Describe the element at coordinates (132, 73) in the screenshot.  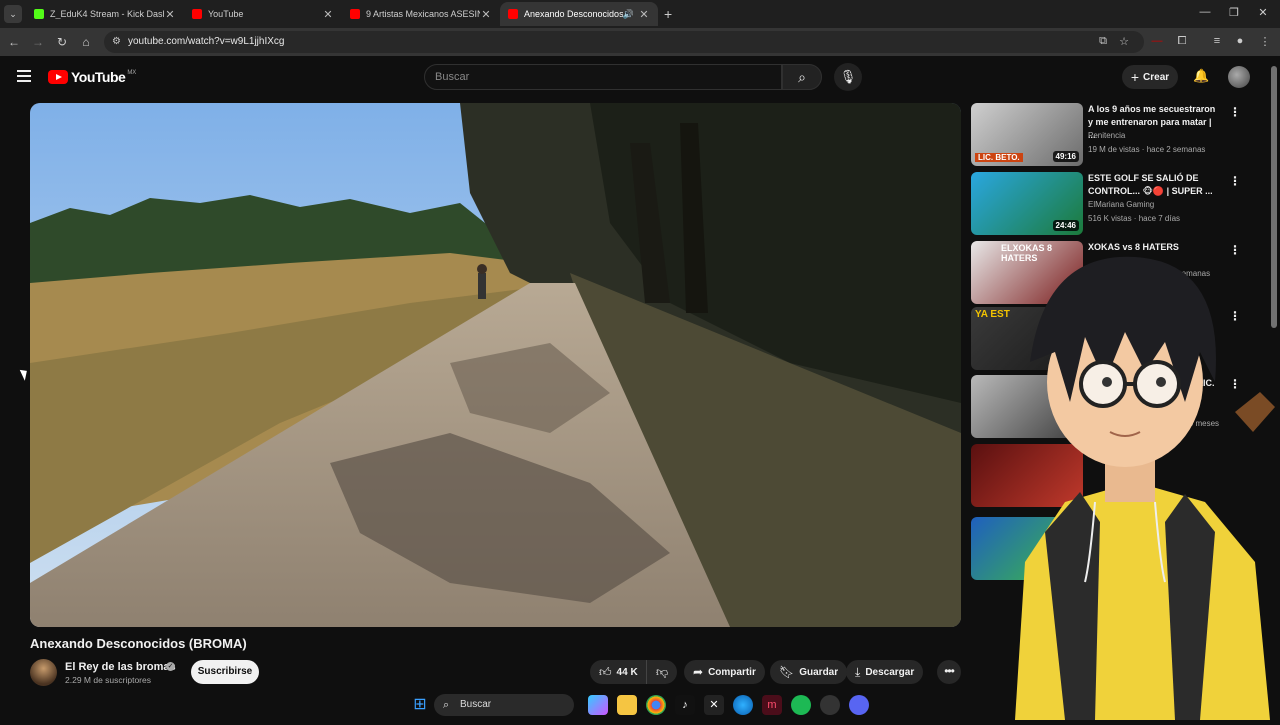
I see `country-code: MX` at that location.